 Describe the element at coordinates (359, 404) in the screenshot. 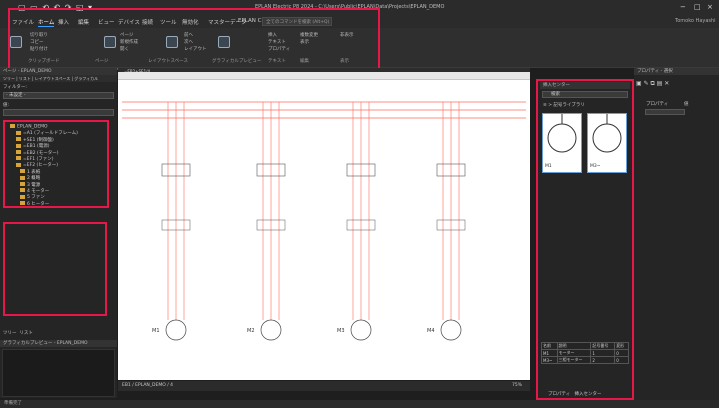

I see `status-bar: 準備完了` at that location.